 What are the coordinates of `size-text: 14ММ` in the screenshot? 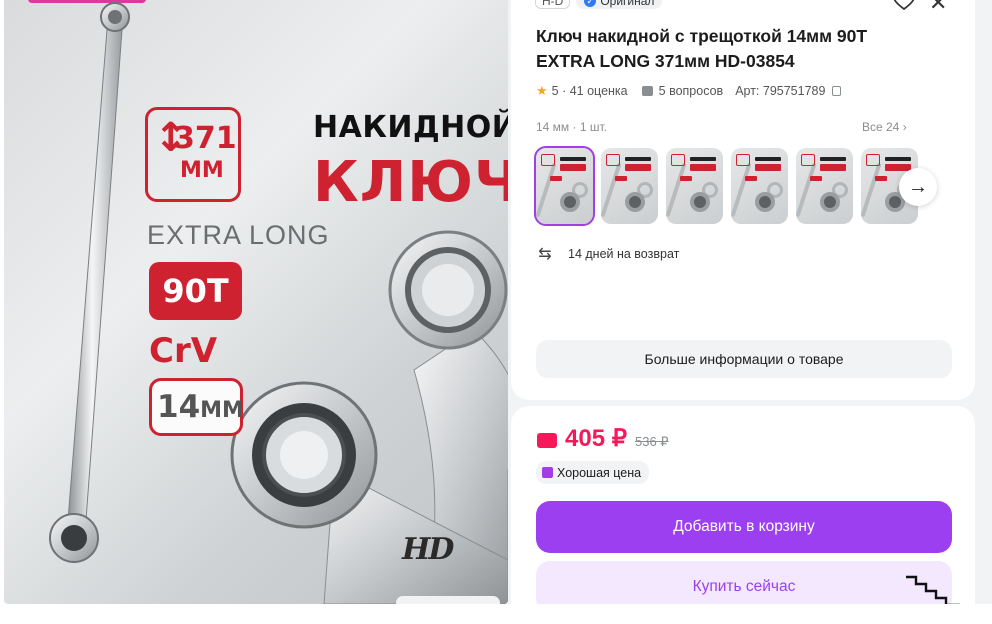 It's located at (200, 407).